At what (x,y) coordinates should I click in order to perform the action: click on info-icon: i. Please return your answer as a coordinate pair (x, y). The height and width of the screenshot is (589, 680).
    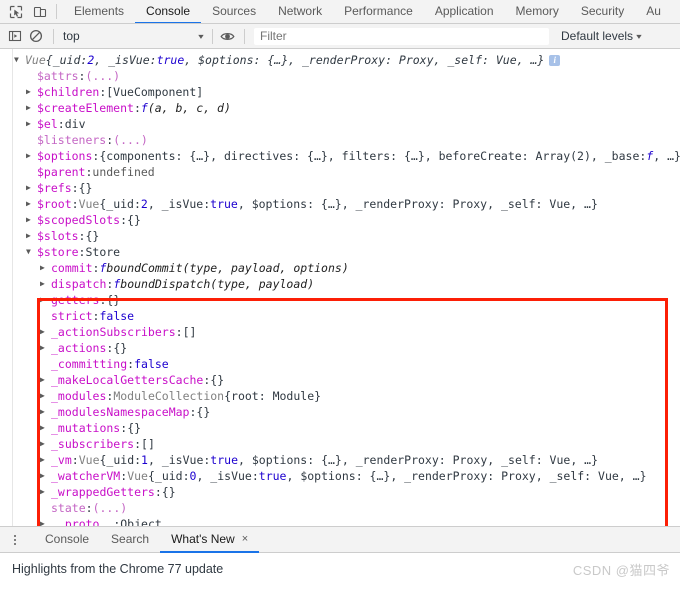
    Looking at the image, I should click on (555, 60).